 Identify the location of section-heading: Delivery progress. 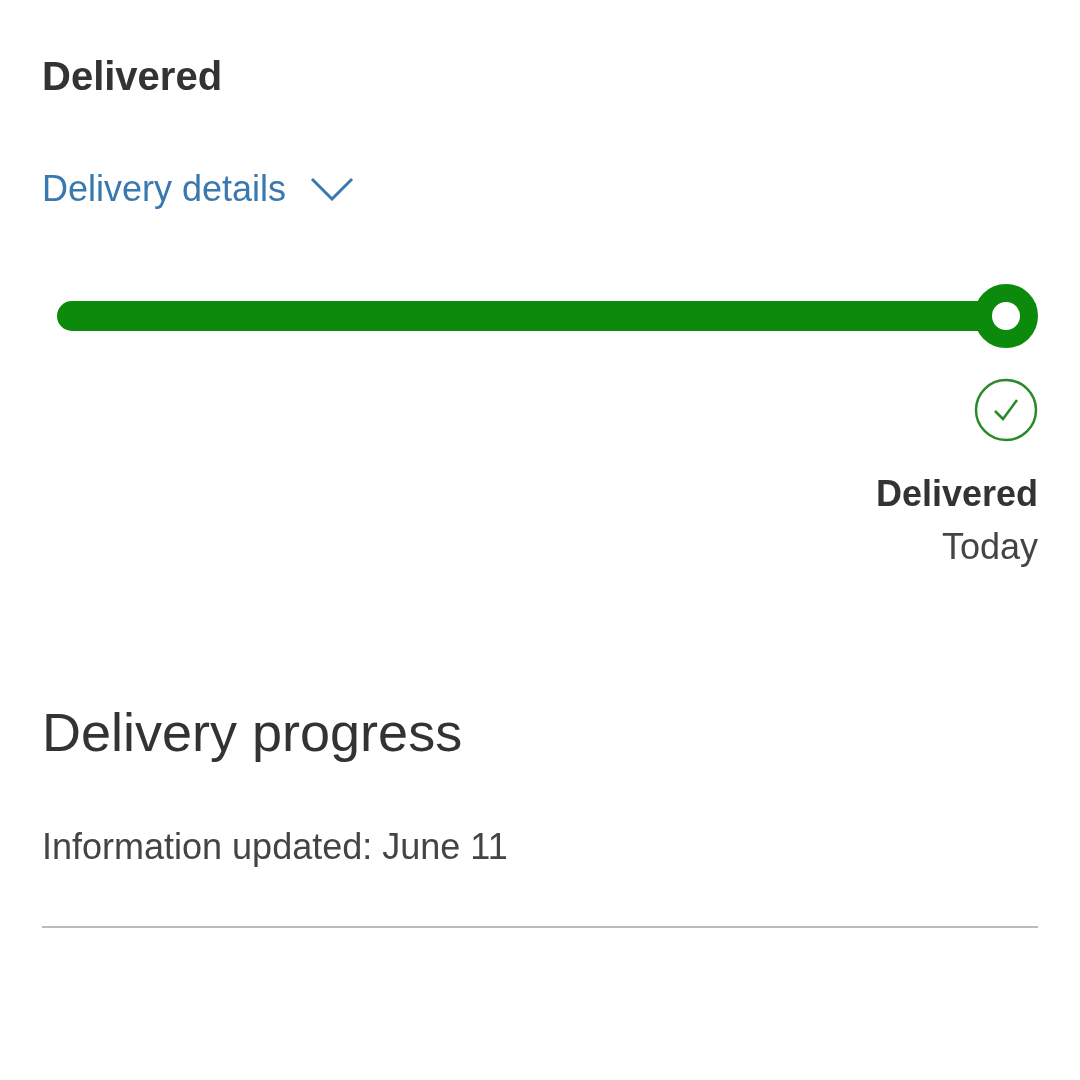
(253, 733).